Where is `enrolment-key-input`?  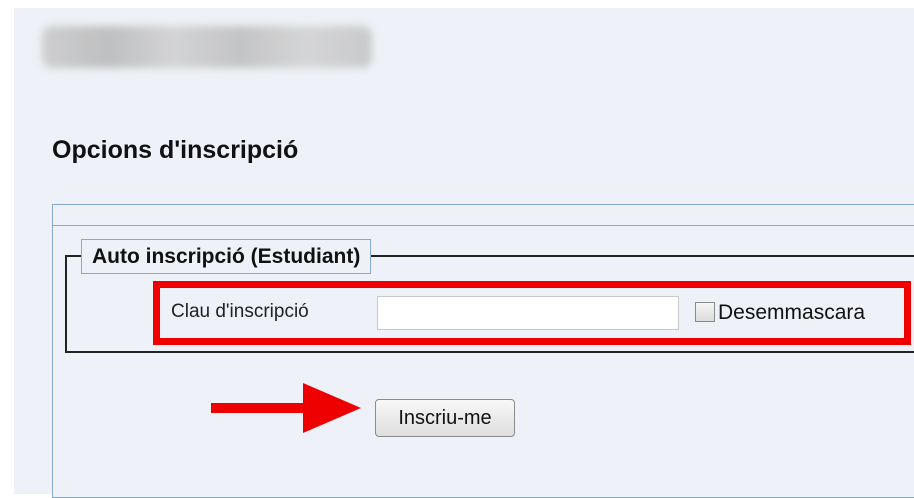 enrolment-key-input is located at coordinates (528, 313).